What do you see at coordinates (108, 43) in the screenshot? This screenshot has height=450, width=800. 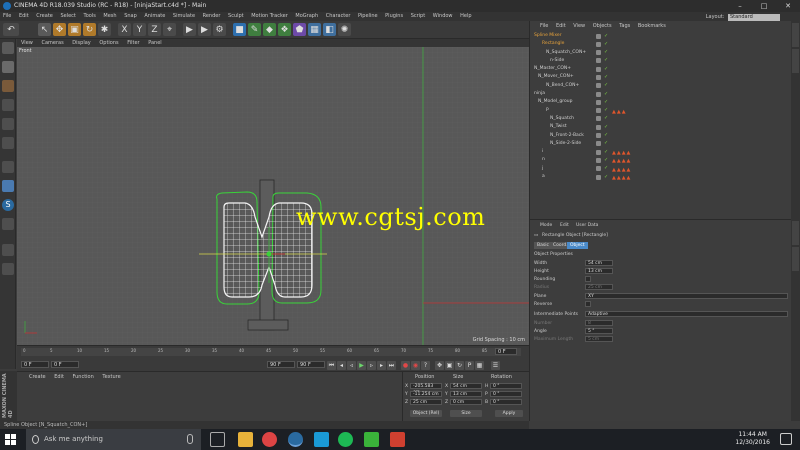 I see `viewport-menu-options: Options` at bounding box center [108, 43].